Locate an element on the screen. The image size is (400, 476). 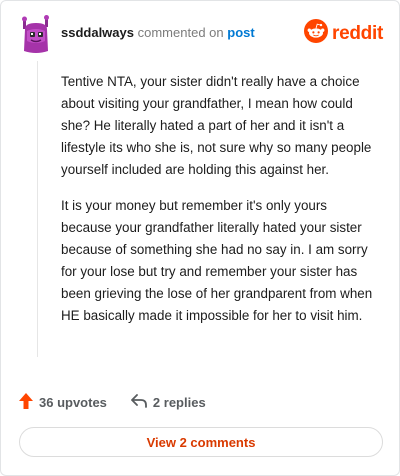
upvote-button: 36 upvotes is located at coordinates (63, 402).